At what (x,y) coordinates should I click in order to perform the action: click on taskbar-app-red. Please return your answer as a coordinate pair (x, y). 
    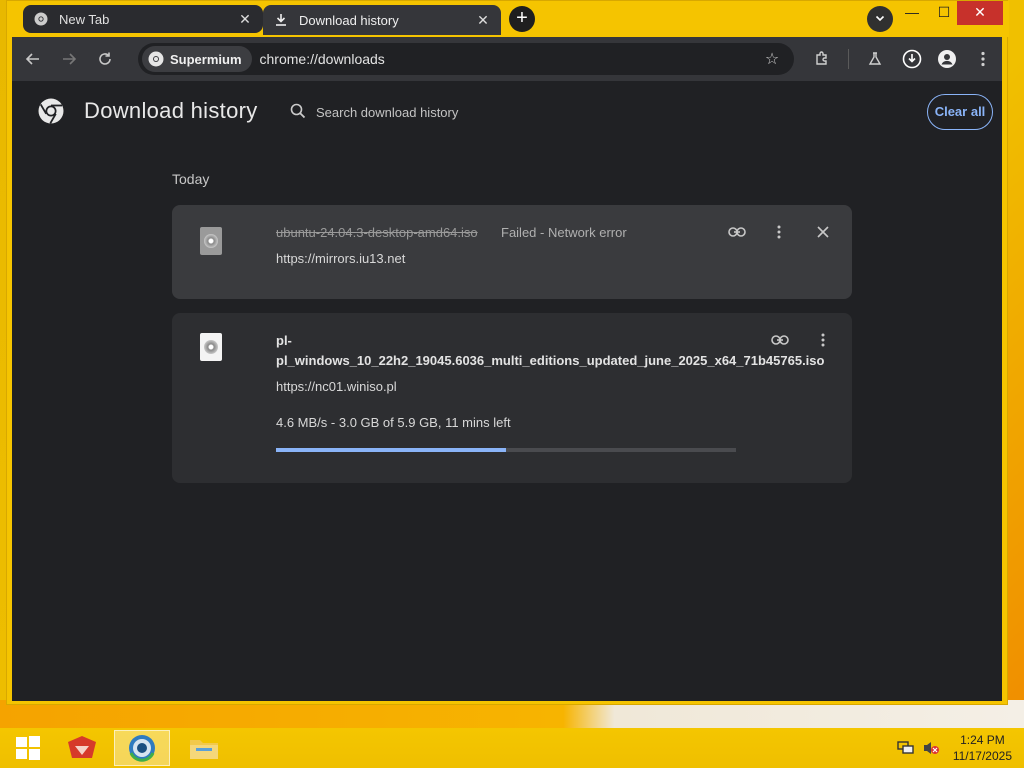
    Looking at the image, I should click on (82, 748).